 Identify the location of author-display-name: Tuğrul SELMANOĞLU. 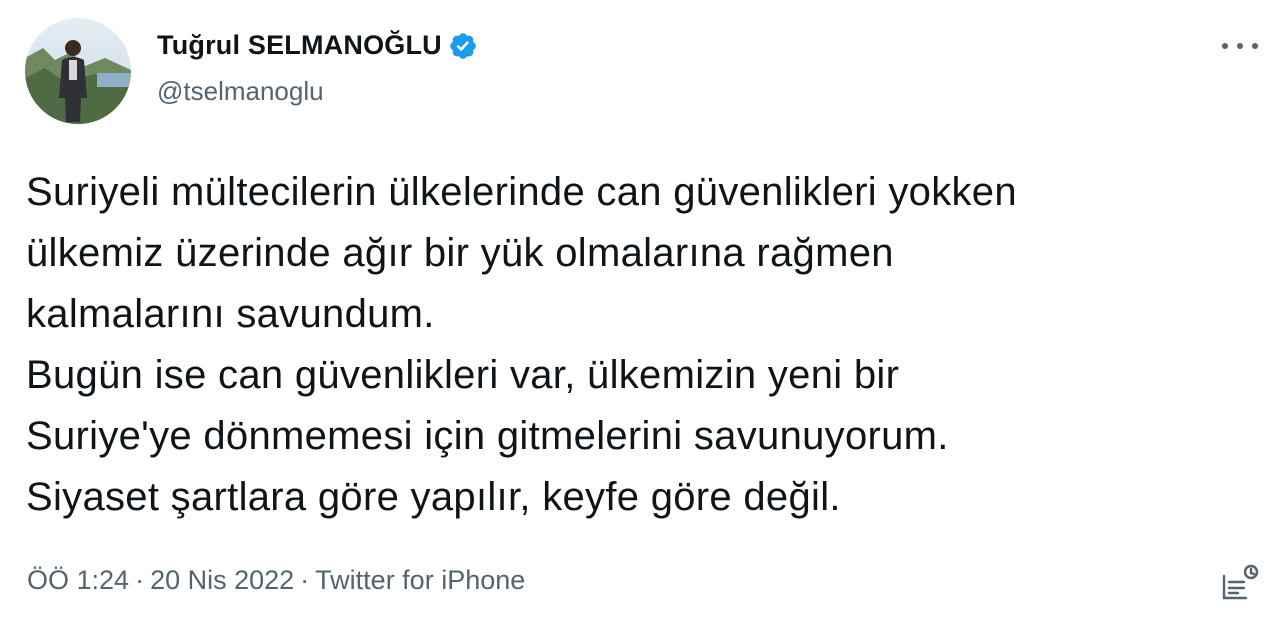
(299, 45).